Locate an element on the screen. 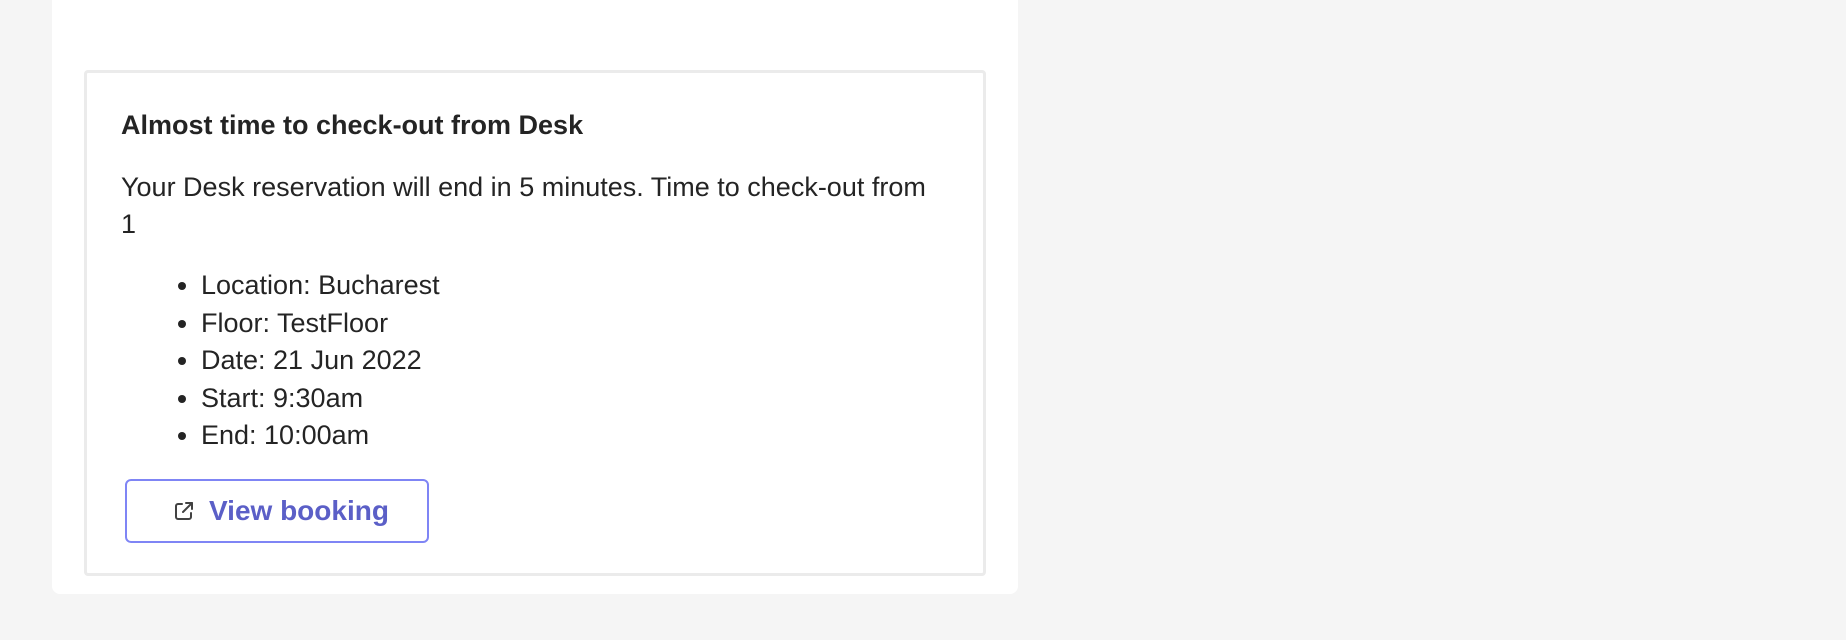 The width and height of the screenshot is (1846, 640). card-title: Almost time to check-out from Desk is located at coordinates (352, 125).